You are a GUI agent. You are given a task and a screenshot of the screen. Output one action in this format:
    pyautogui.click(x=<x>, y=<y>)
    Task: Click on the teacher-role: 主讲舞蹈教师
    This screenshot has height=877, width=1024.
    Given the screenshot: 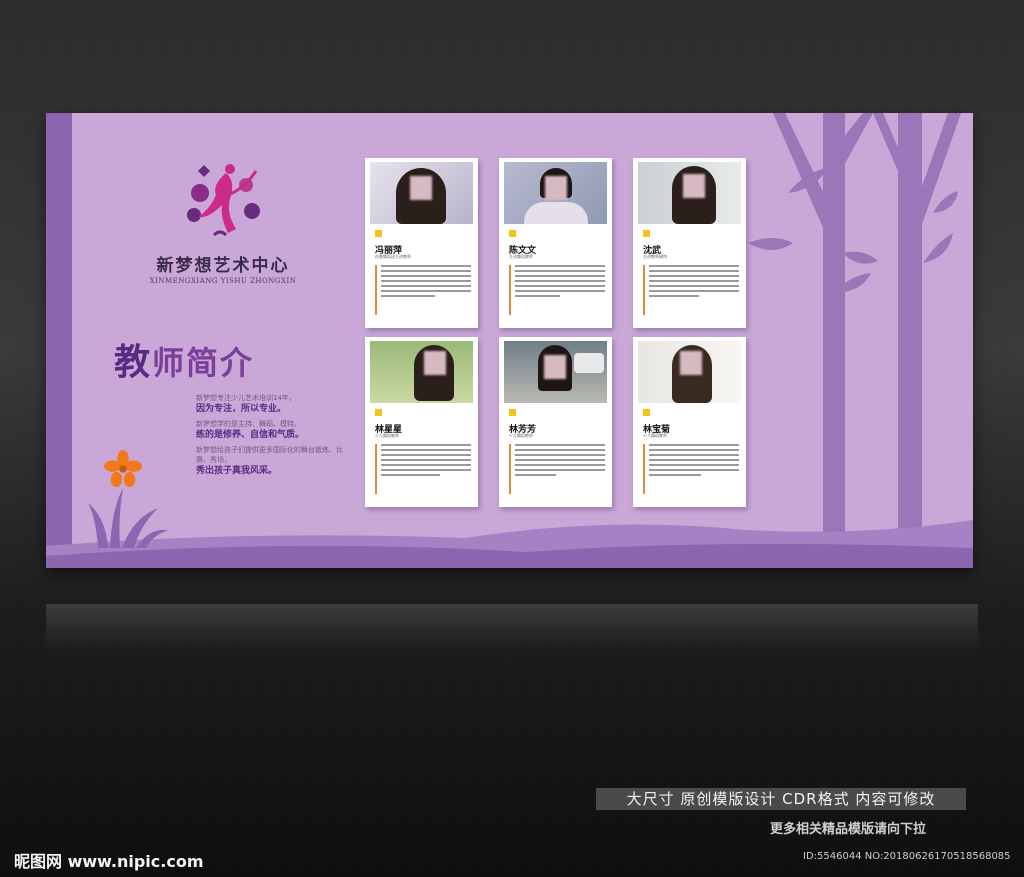 What is the action you would take?
    pyautogui.click(x=521, y=256)
    